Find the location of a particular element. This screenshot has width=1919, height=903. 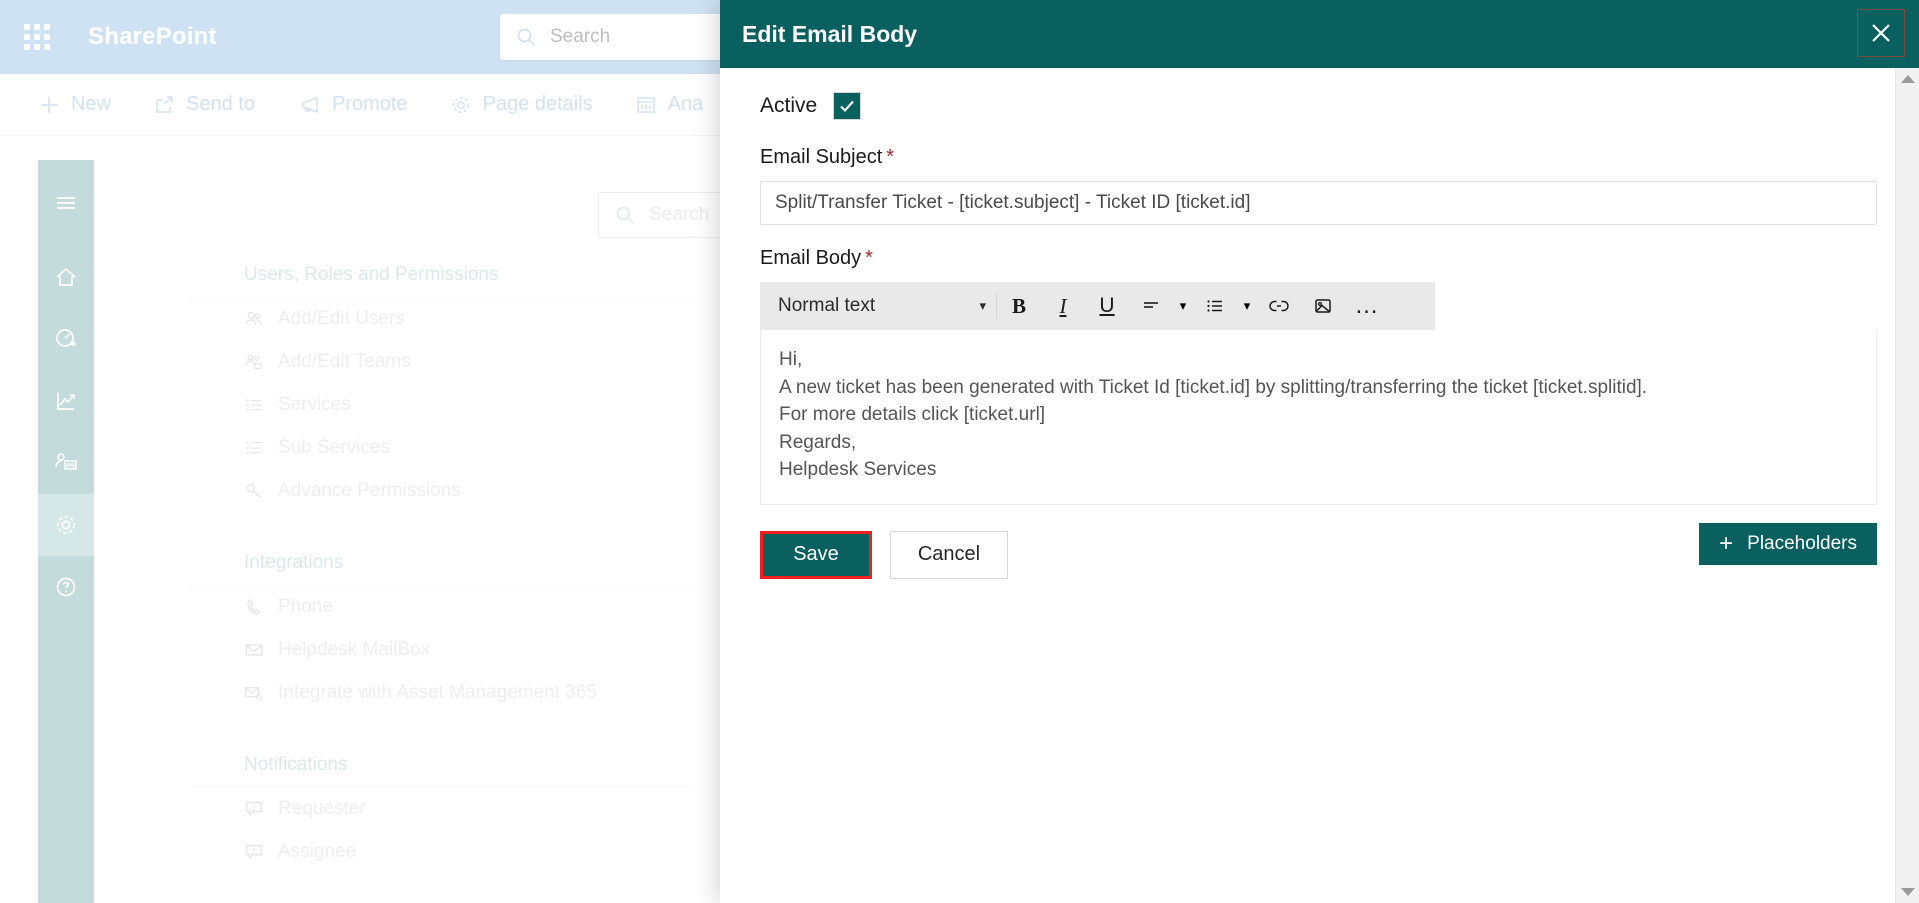

underline-button: U is located at coordinates (1107, 306).